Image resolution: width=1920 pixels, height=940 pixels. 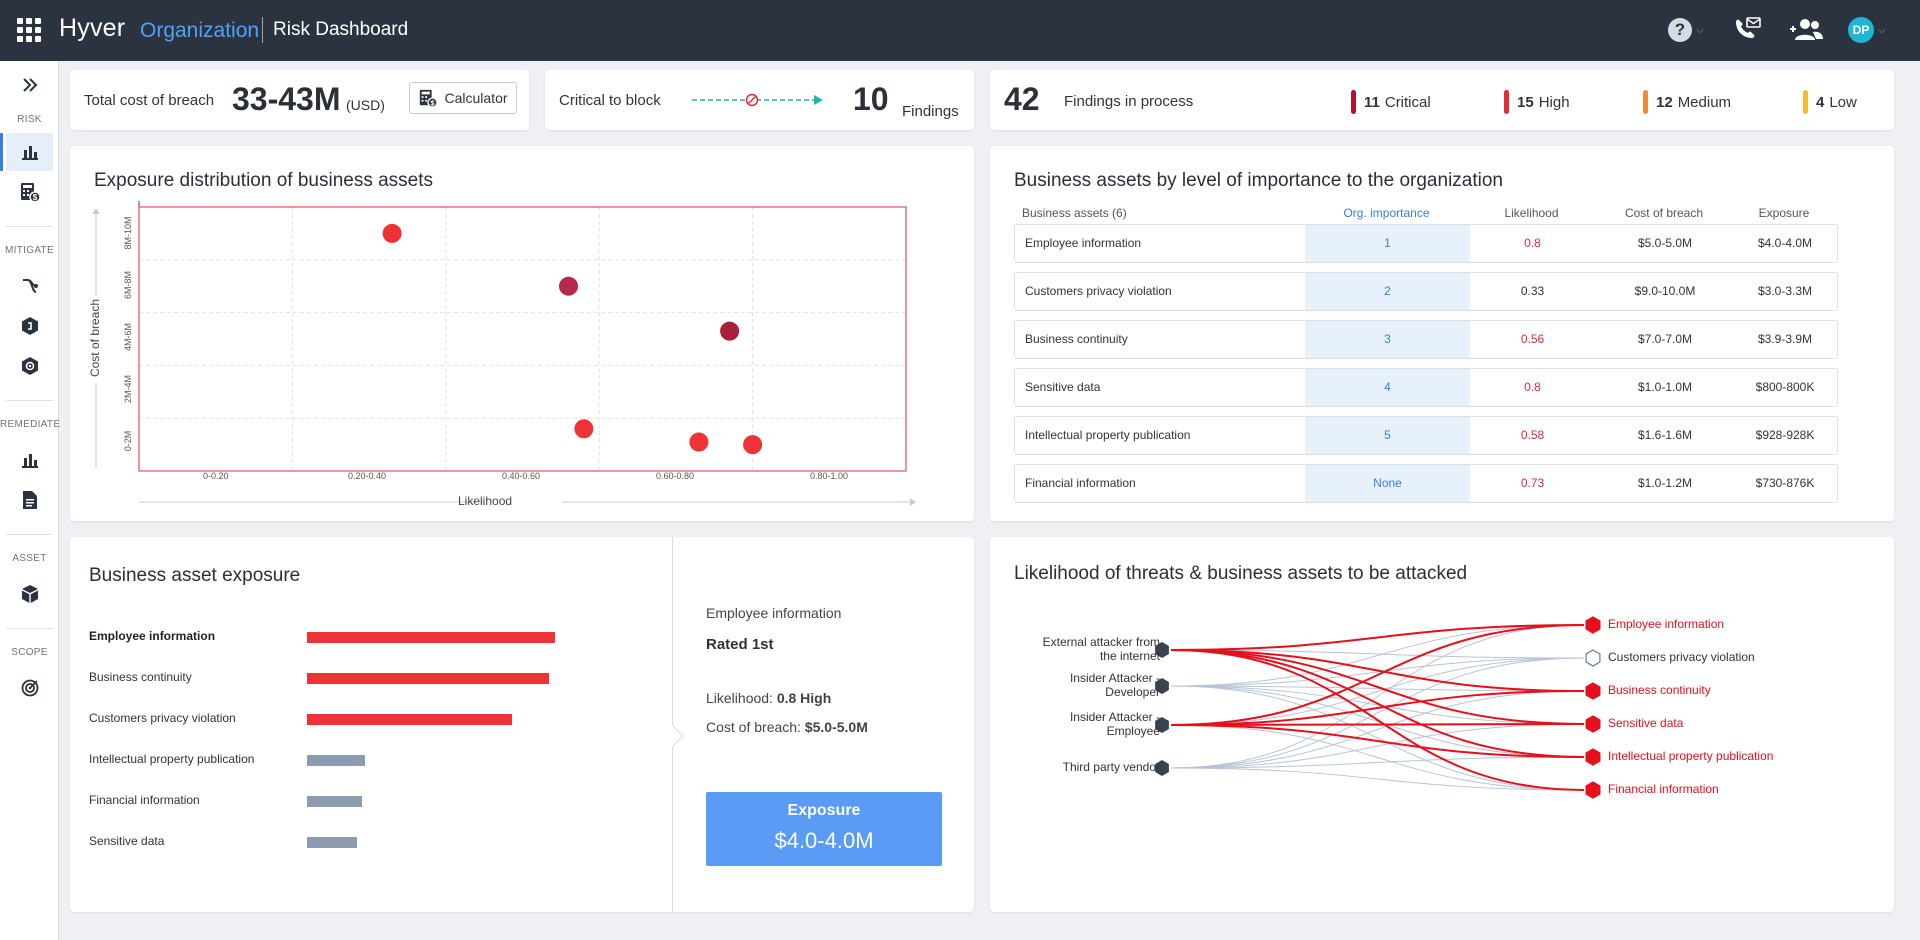 What do you see at coordinates (1807, 30) in the screenshot?
I see `add-users-icon` at bounding box center [1807, 30].